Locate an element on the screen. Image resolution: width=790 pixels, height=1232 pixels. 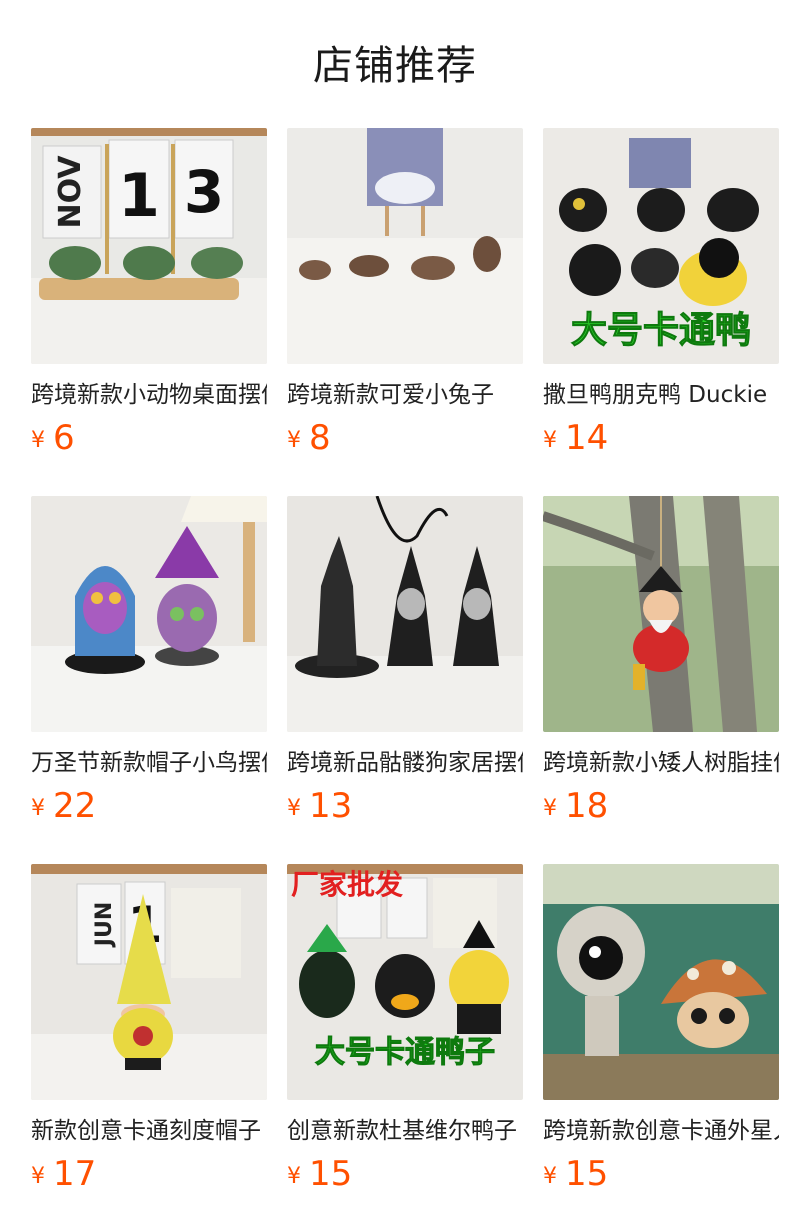
product-price: ¥13 is located at coordinates (319, 806).